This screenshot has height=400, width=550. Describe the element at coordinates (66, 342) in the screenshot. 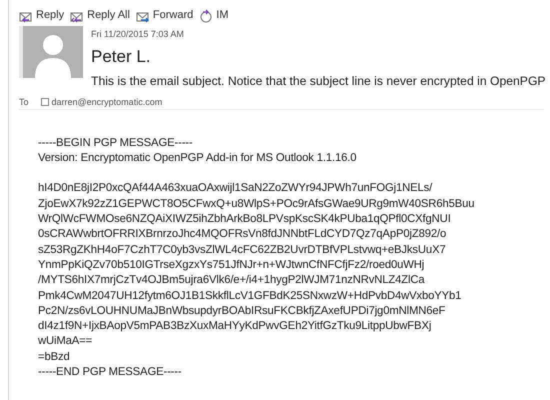

I see `message-line: wUiMaA==` at that location.